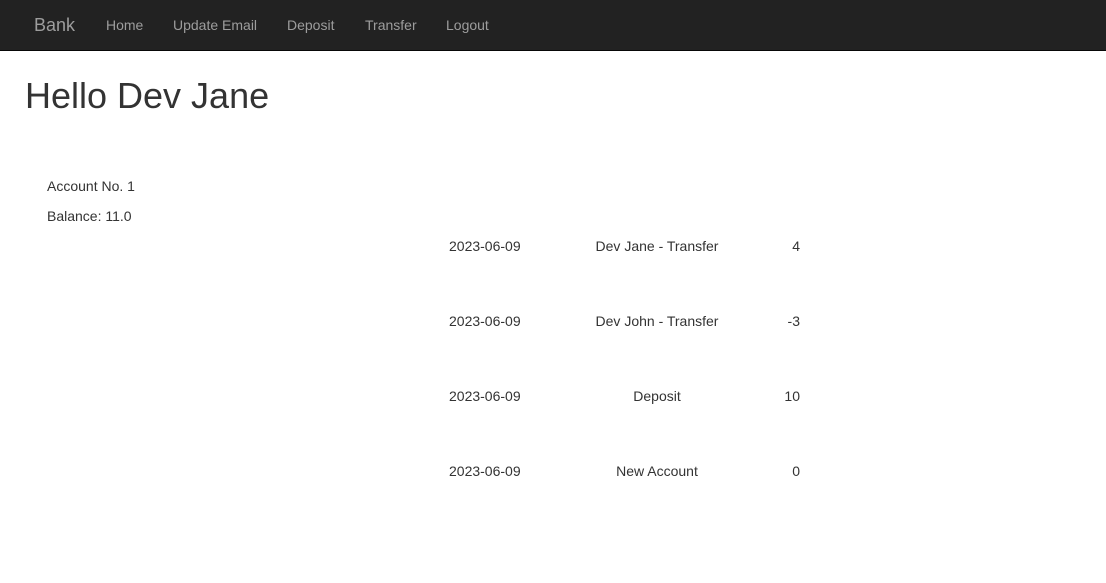  Describe the element at coordinates (657, 246) in the screenshot. I see `transaction-description: Dev Jane - Transfer` at that location.